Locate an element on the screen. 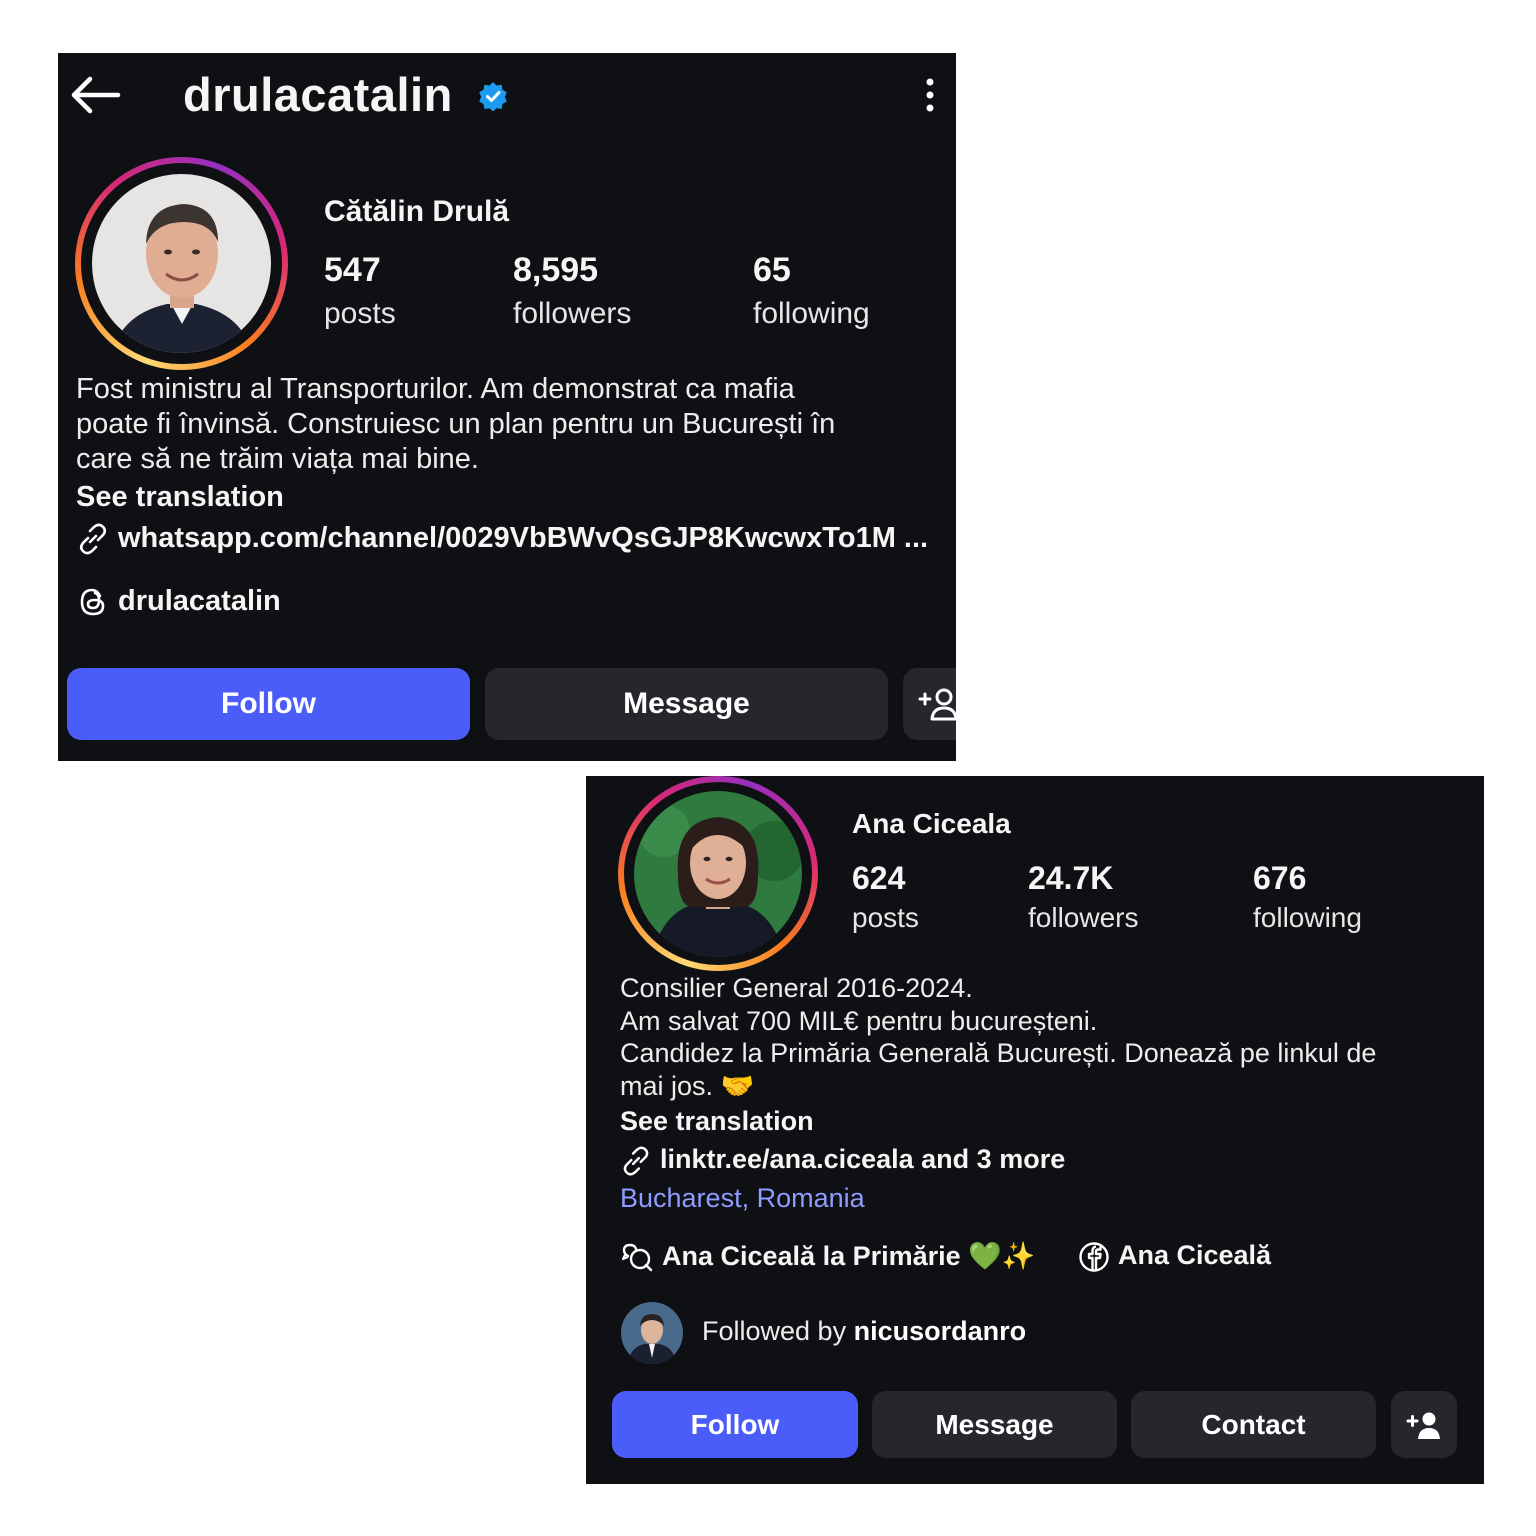 The width and height of the screenshot is (1536, 1536). stat-posts-count: 547 is located at coordinates (352, 270).